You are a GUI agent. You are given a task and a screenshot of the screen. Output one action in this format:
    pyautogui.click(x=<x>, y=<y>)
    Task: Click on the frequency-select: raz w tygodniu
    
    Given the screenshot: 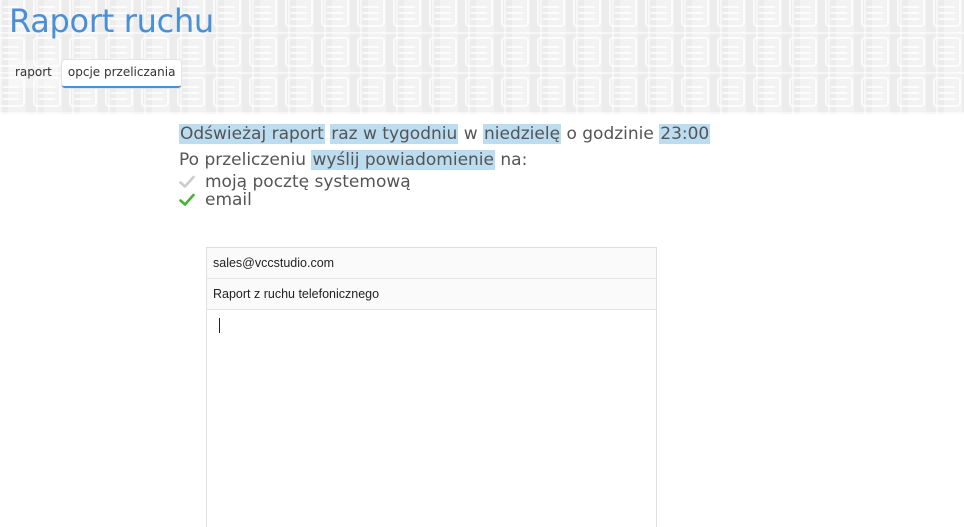 What is the action you would take?
    pyautogui.click(x=394, y=134)
    